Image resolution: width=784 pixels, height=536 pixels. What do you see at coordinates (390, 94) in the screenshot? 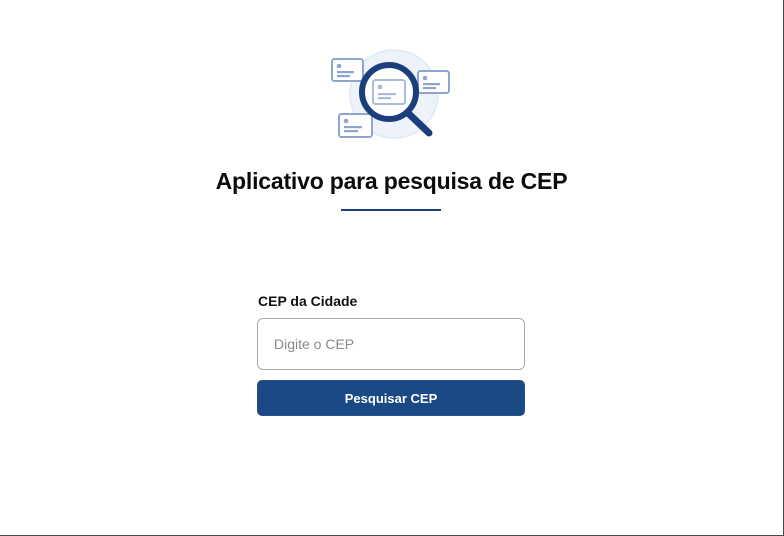
I see `cep-search-illustration-icon` at bounding box center [390, 94].